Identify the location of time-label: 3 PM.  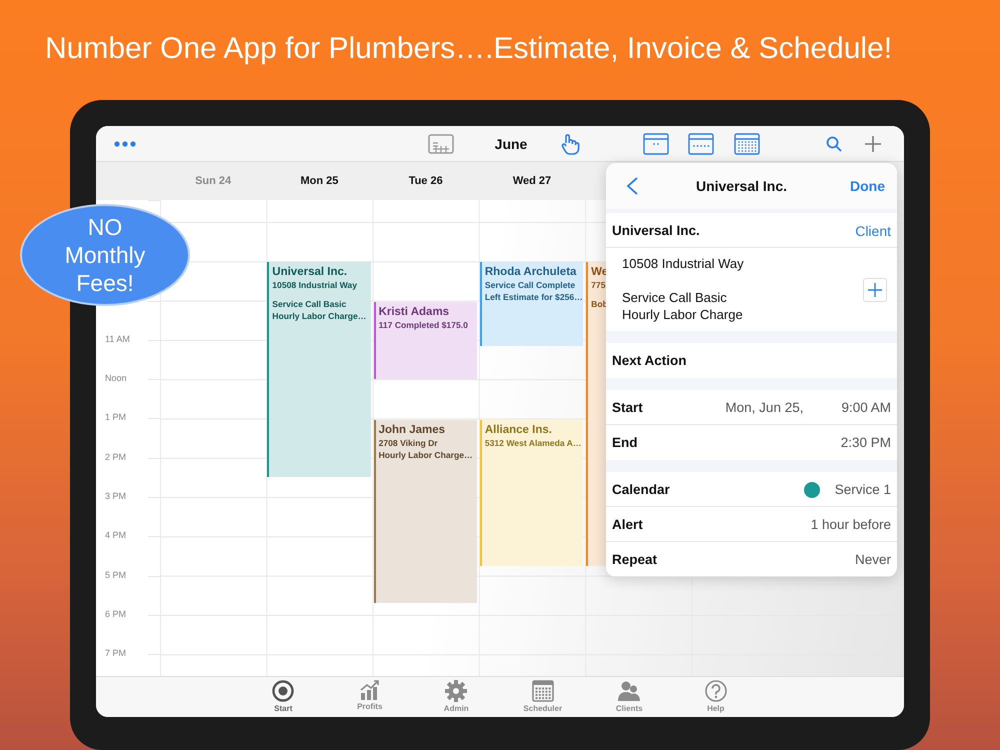
(115, 496).